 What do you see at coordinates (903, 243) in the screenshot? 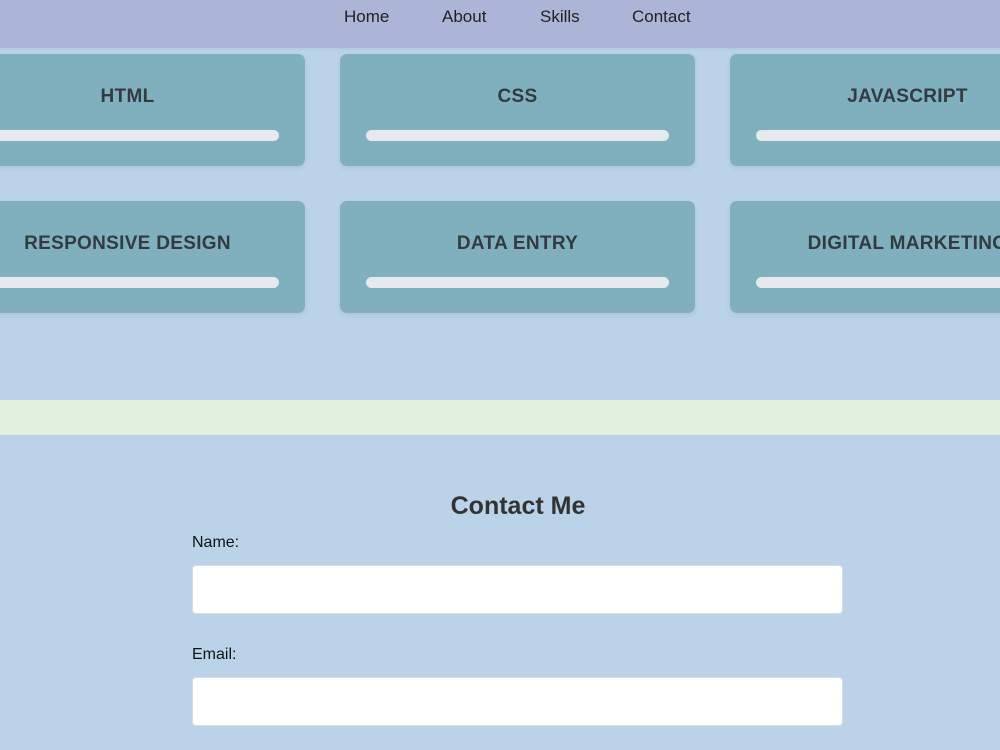
I see `skill-title: DIGITAL MARKETING` at bounding box center [903, 243].